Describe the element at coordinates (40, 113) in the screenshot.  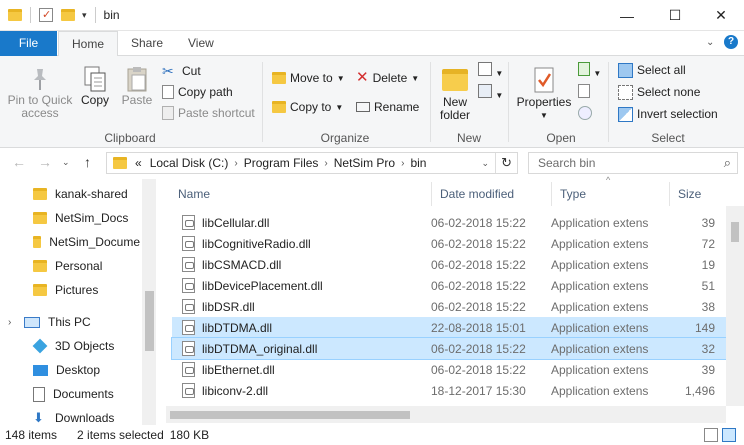
I see `pin-label-line2: access` at that location.